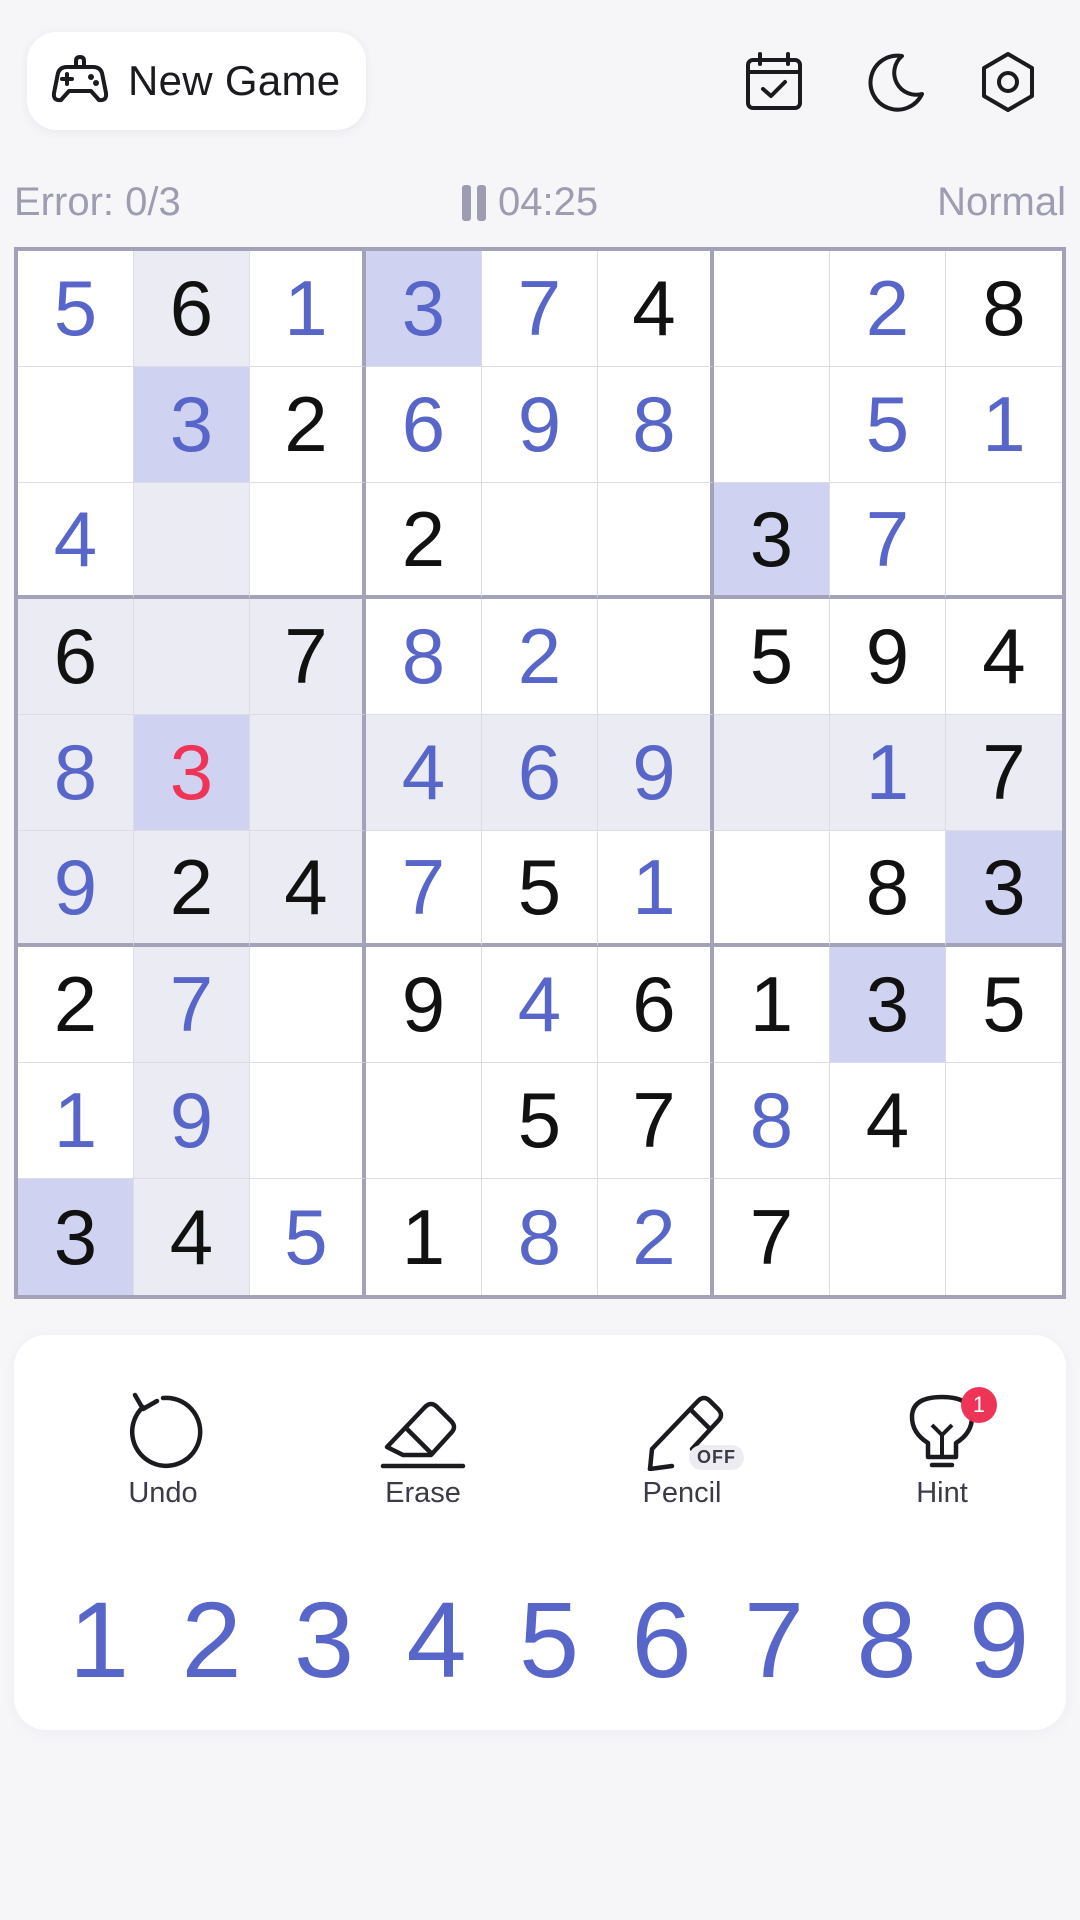 The height and width of the screenshot is (1920, 1080). I want to click on board-cell-r7-c8: 3, so click(888, 1005).